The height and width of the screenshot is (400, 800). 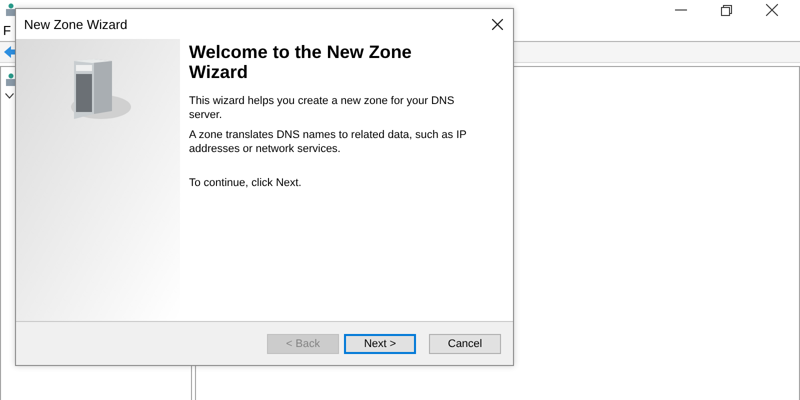 What do you see at coordinates (380, 344) in the screenshot?
I see `wizard-button: Next >` at bounding box center [380, 344].